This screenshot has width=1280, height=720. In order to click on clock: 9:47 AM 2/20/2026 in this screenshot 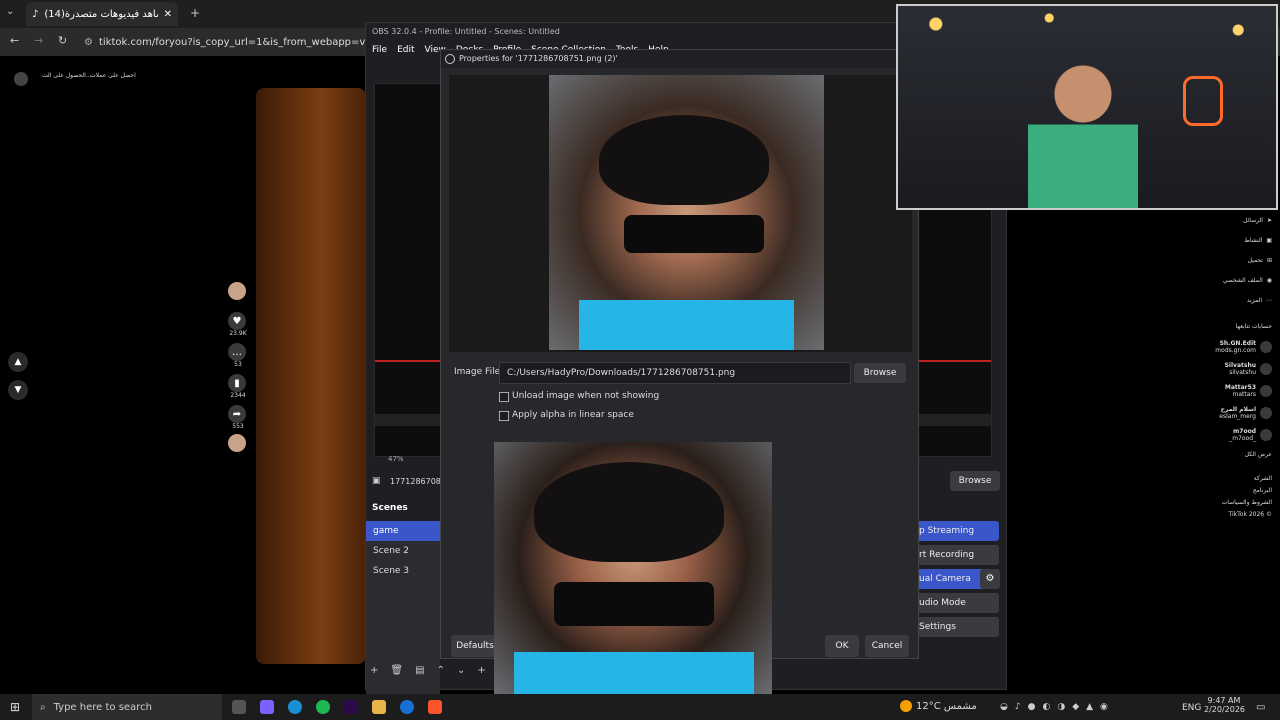, I will do `click(1224, 705)`.